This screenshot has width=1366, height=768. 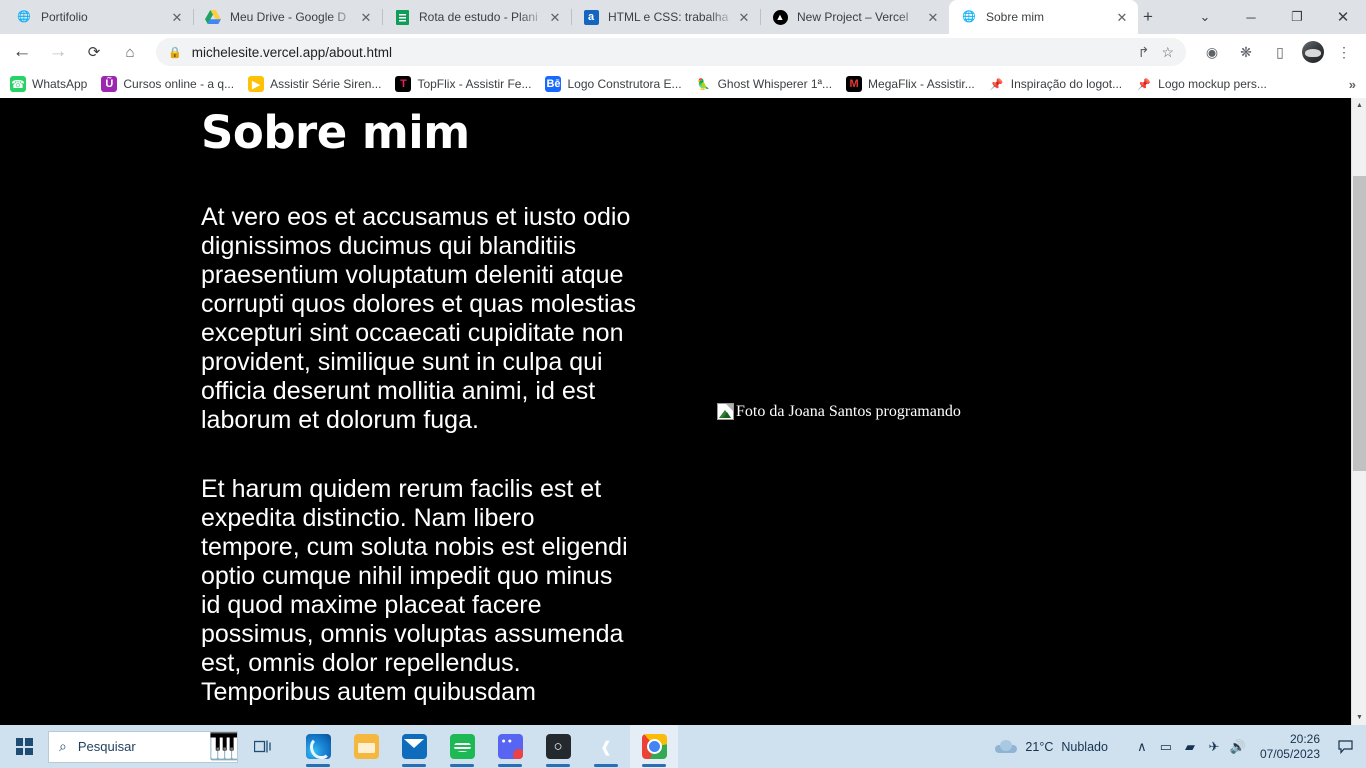 I want to click on globe-icon: 🌐, so click(x=24, y=16).